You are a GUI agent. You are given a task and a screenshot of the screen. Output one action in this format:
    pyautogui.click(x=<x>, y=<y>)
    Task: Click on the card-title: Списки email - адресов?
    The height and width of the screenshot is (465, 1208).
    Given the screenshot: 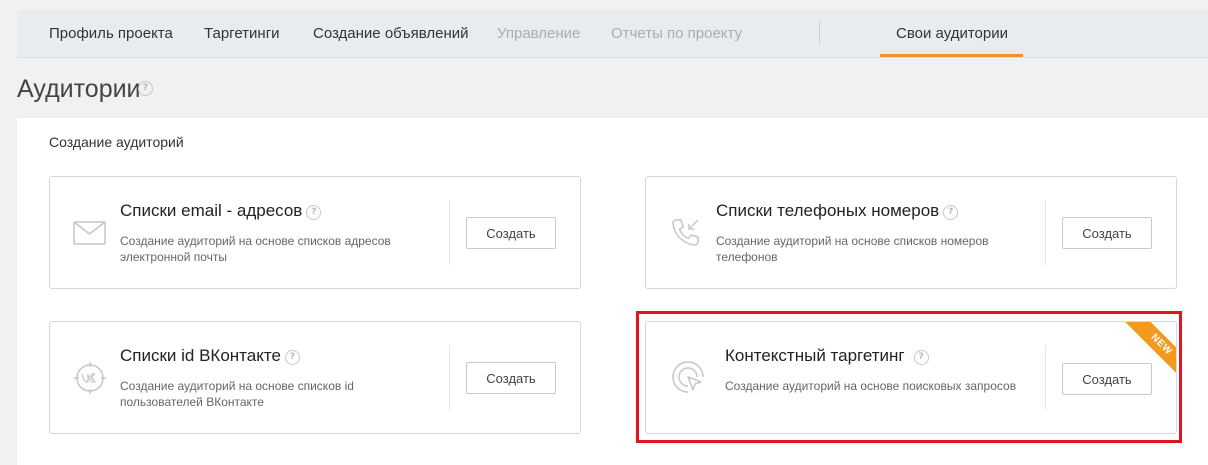 What is the action you would take?
    pyautogui.click(x=221, y=211)
    